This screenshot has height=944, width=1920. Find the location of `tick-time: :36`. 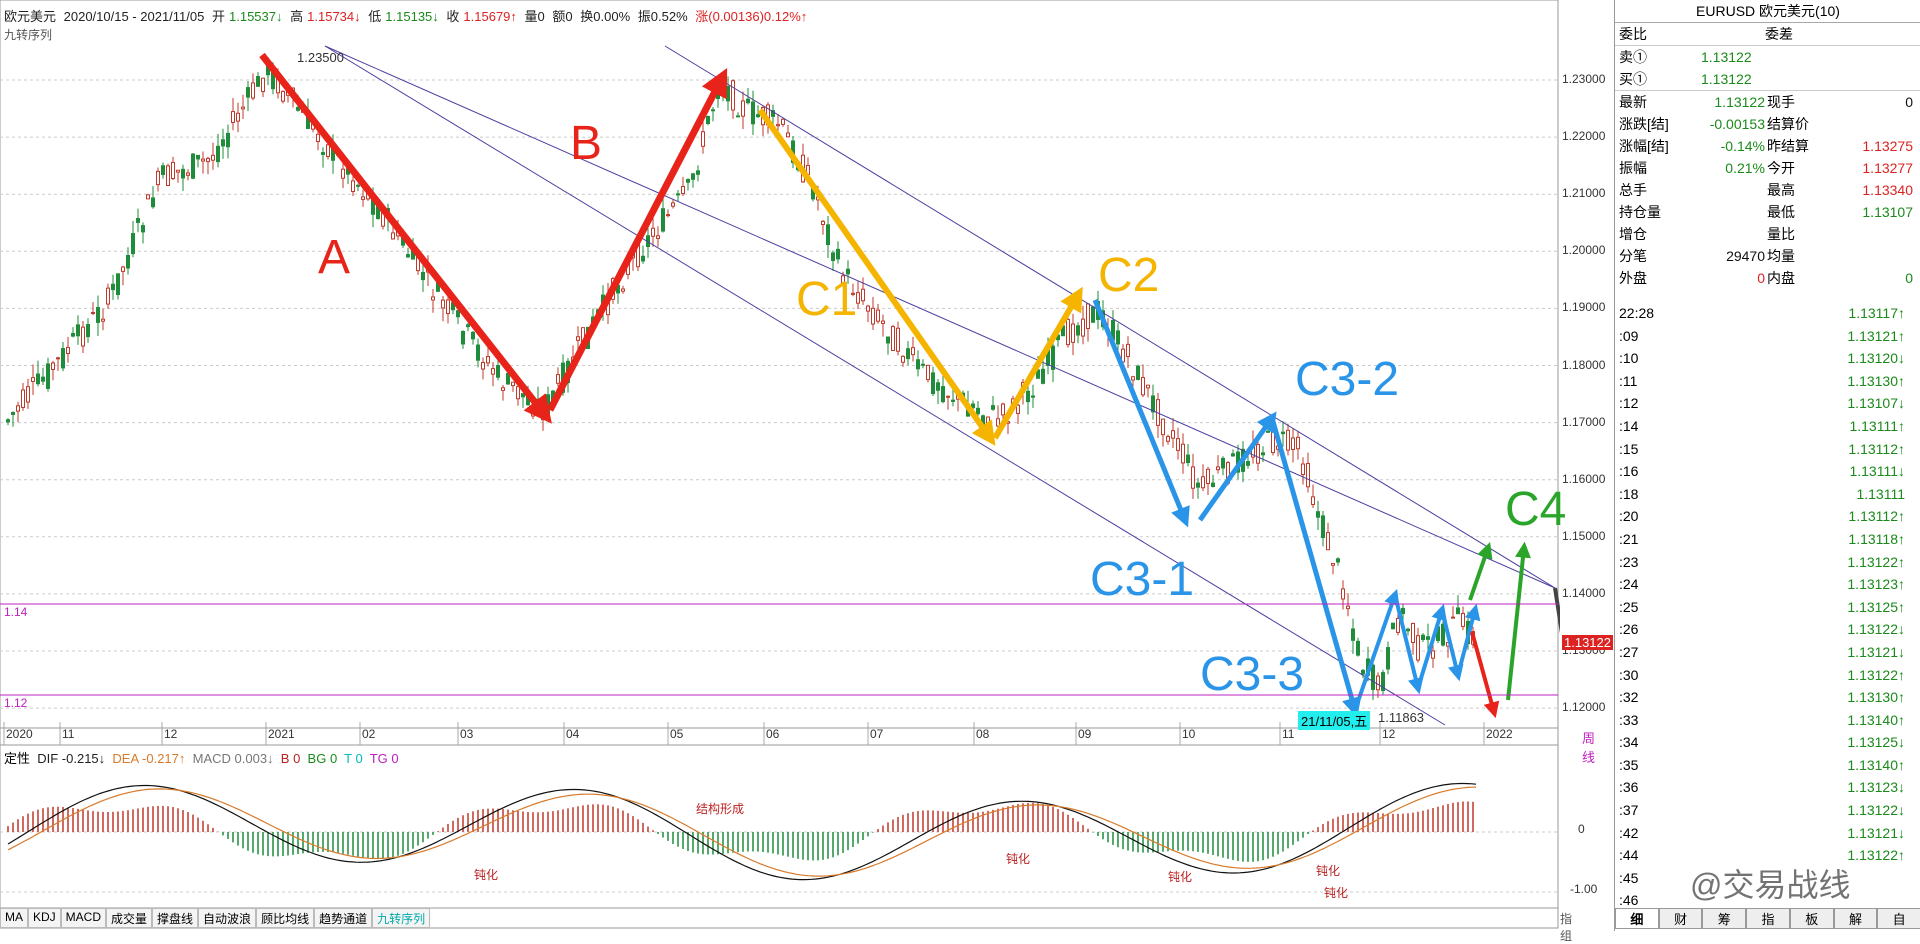

tick-time: :36 is located at coordinates (1629, 787).